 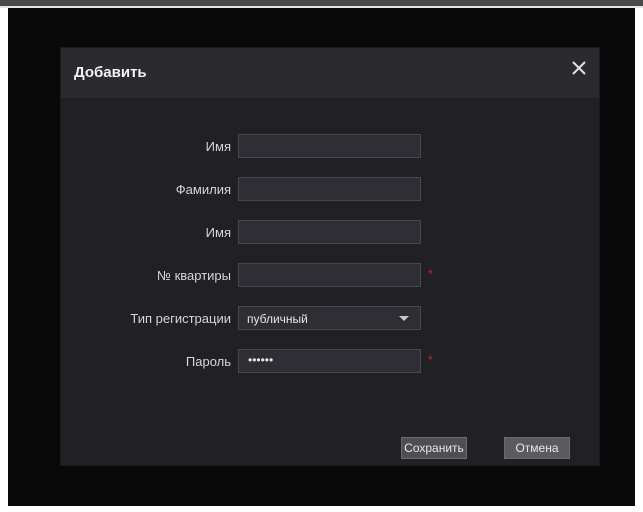 What do you see at coordinates (330, 73) in the screenshot?
I see `dialog-header: Добавить` at bounding box center [330, 73].